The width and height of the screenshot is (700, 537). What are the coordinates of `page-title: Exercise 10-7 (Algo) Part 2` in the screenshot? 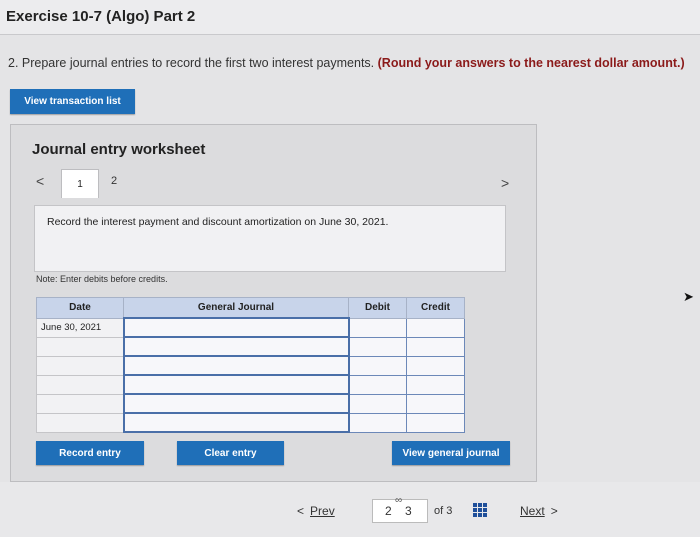 It's located at (101, 16).